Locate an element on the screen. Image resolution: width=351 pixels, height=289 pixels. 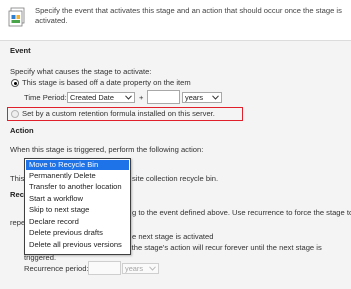
time-period-label: Time Period: is located at coordinates (45, 97).